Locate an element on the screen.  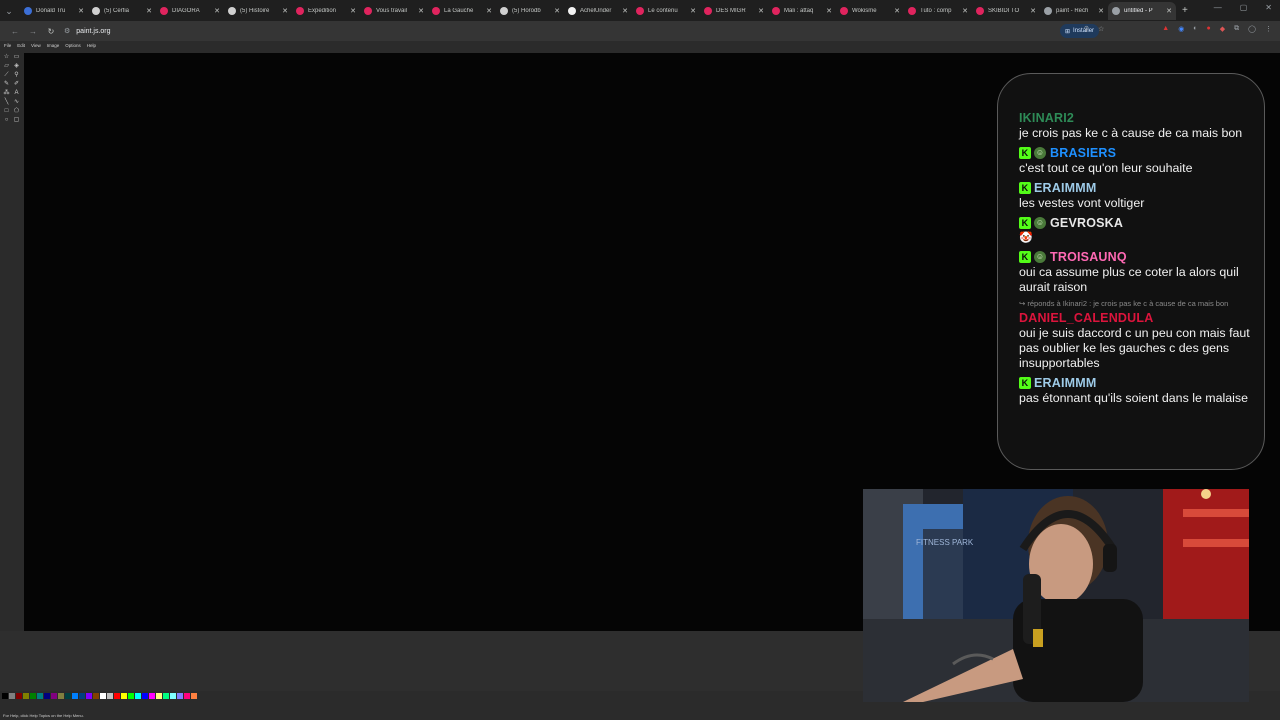
browser-tab: Mali : attaq ✕ is located at coordinates (802, 11).